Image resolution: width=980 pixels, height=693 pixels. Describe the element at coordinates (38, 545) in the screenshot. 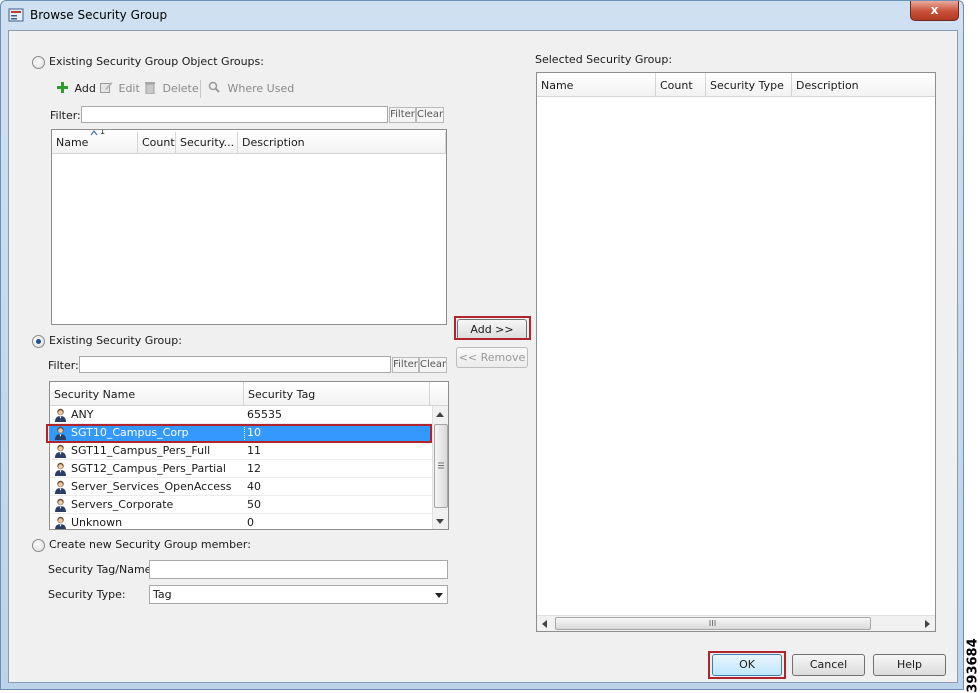

I see `radio-create-new-member` at that location.